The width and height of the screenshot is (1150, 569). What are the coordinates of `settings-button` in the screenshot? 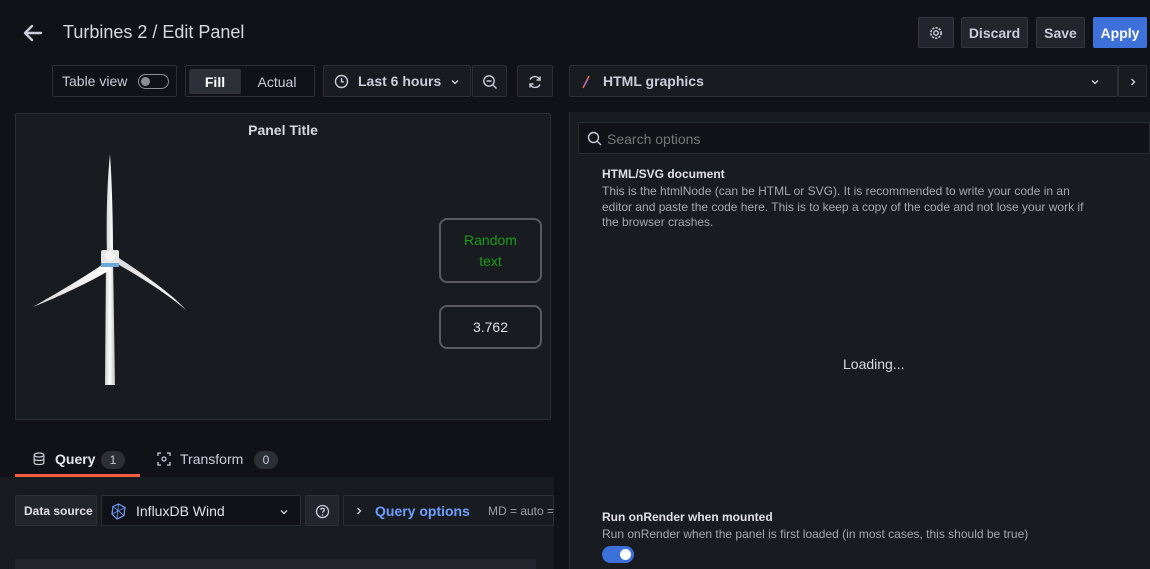 It's located at (936, 32).